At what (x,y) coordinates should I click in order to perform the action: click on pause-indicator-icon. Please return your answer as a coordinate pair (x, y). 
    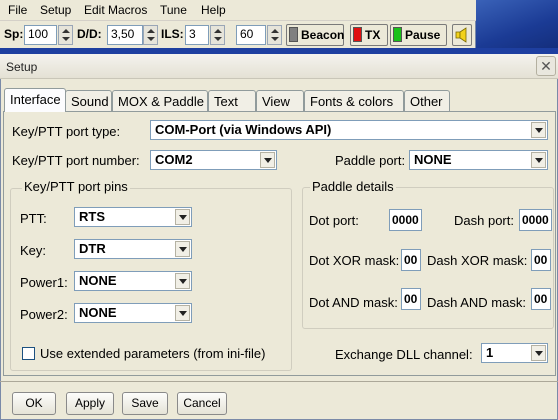
    Looking at the image, I should click on (397, 34).